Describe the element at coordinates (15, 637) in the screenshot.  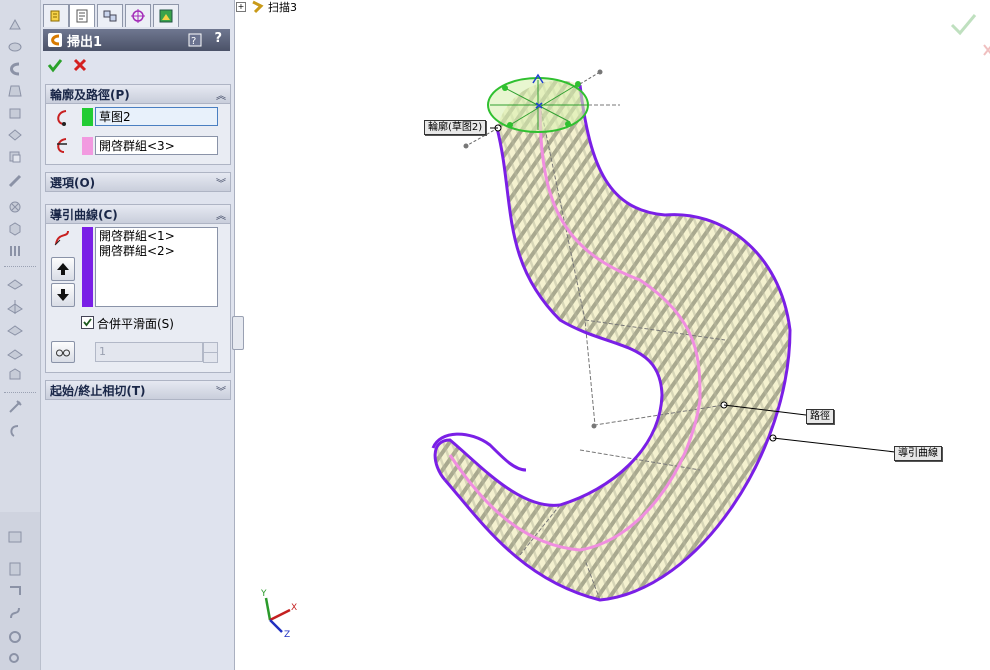
I see `rotate-view-icon` at that location.